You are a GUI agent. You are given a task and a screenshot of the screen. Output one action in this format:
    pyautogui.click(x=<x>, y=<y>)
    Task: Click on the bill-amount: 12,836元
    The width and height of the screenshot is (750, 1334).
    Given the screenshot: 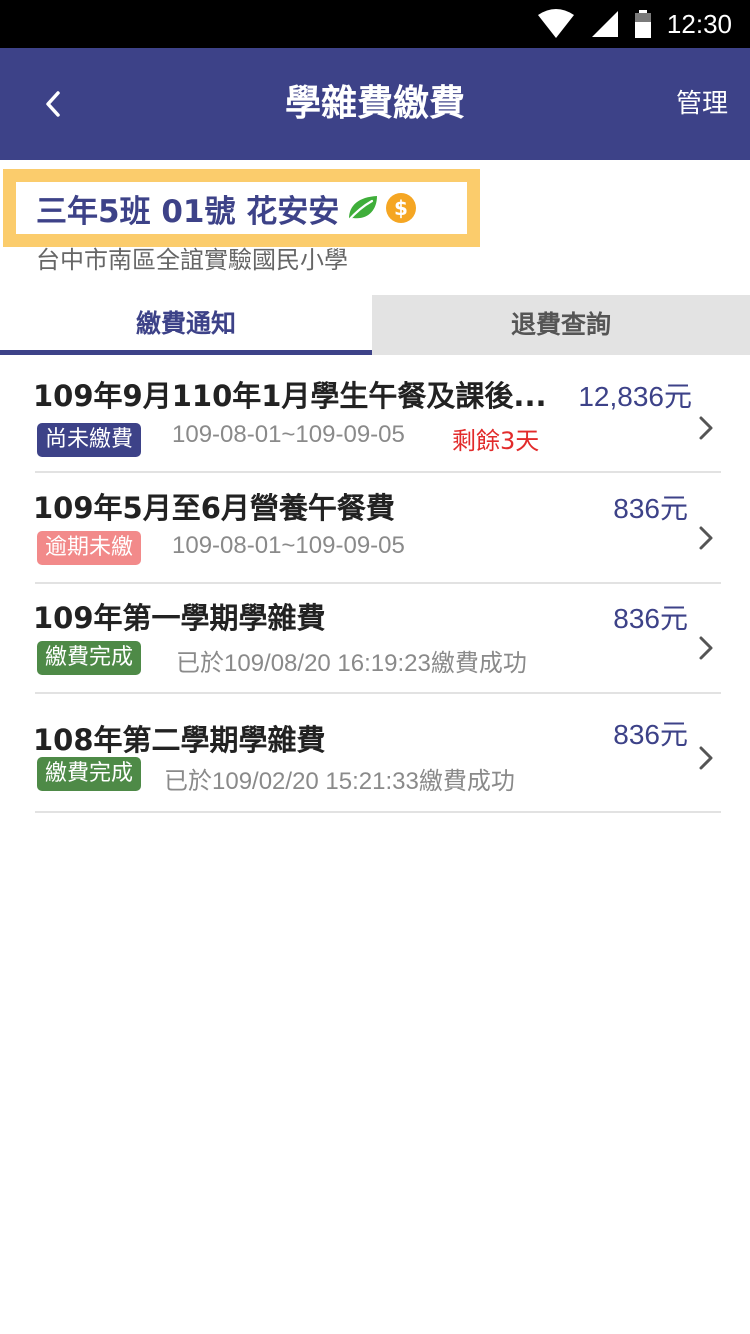 What is the action you would take?
    pyautogui.click(x=635, y=396)
    